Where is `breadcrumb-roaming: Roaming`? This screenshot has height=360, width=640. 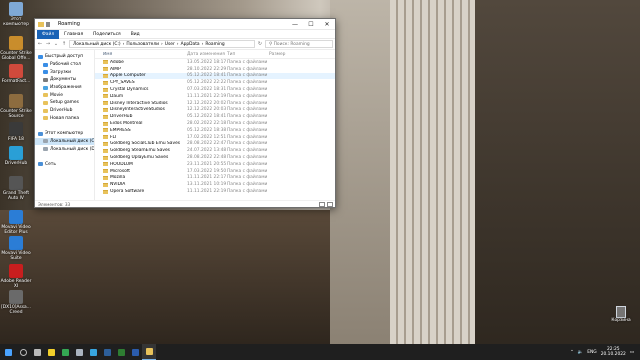
breadcrumb-roaming: Roaming is located at coordinates (214, 44).